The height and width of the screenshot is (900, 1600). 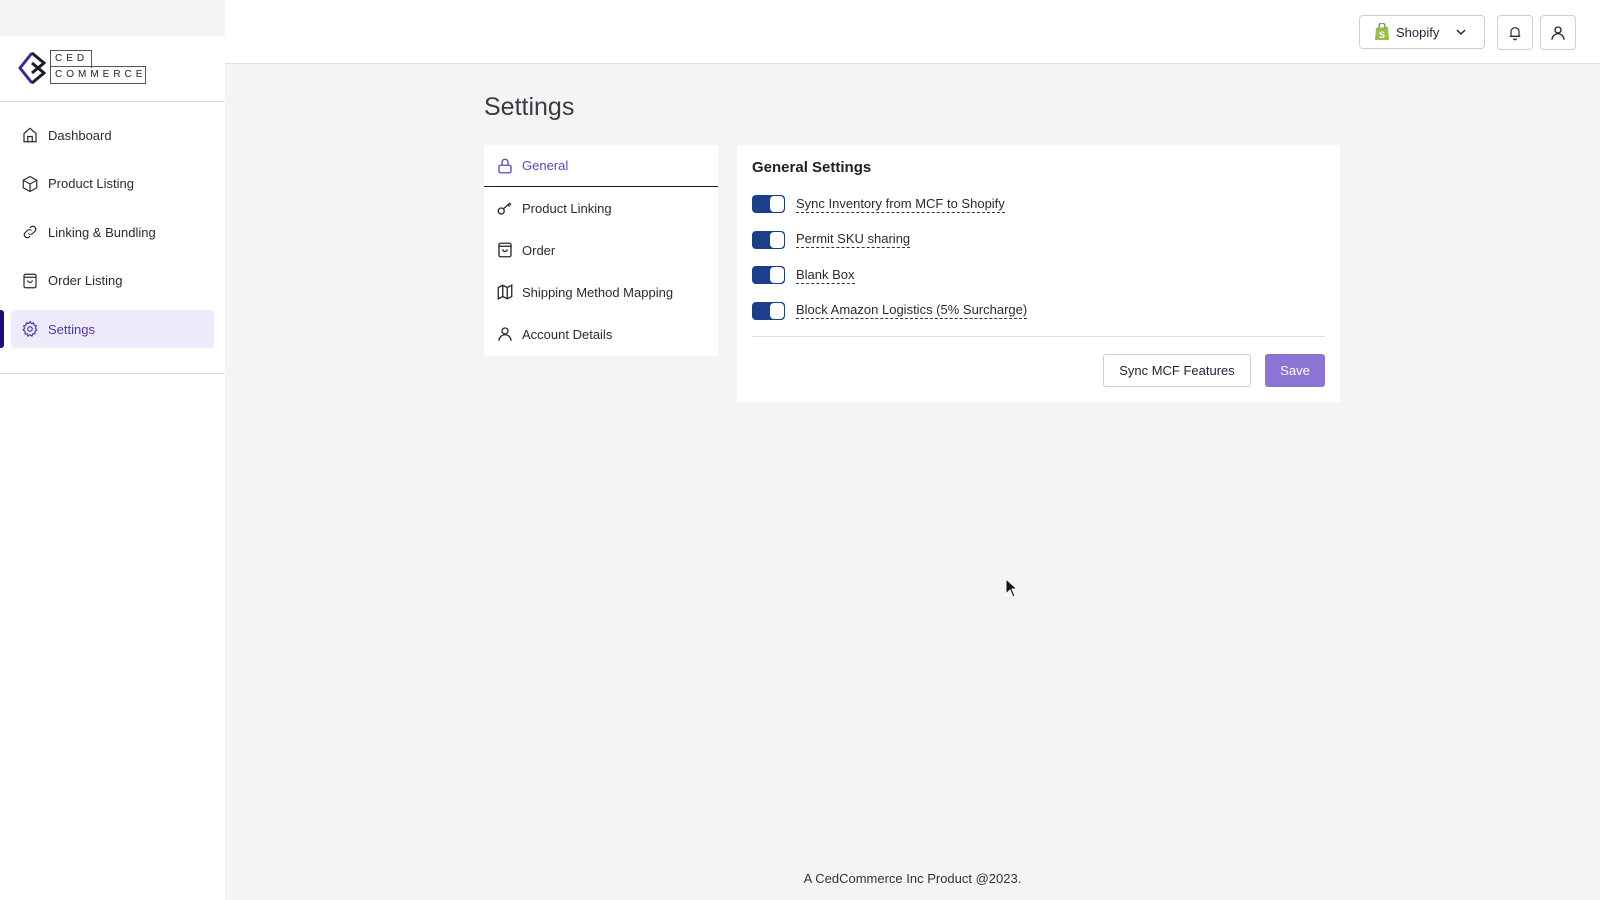 I want to click on sidebar-item-order-listing: Order Listing, so click(x=112, y=281).